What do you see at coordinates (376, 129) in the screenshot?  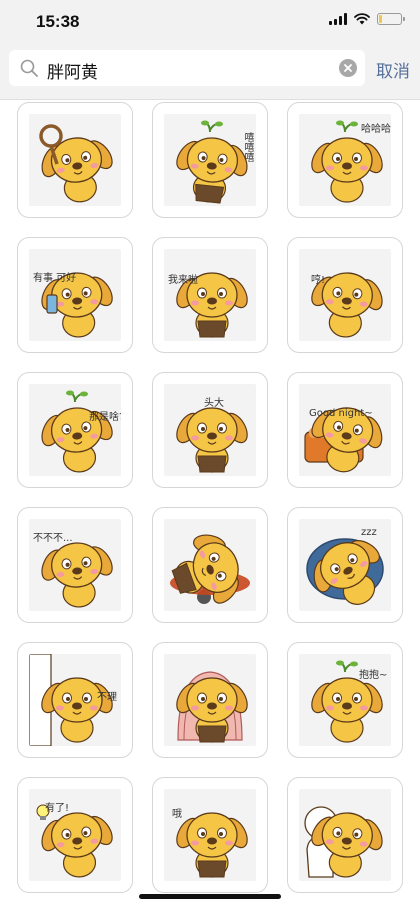 I see `sticker-caption: 哈哈哈哈` at bounding box center [376, 129].